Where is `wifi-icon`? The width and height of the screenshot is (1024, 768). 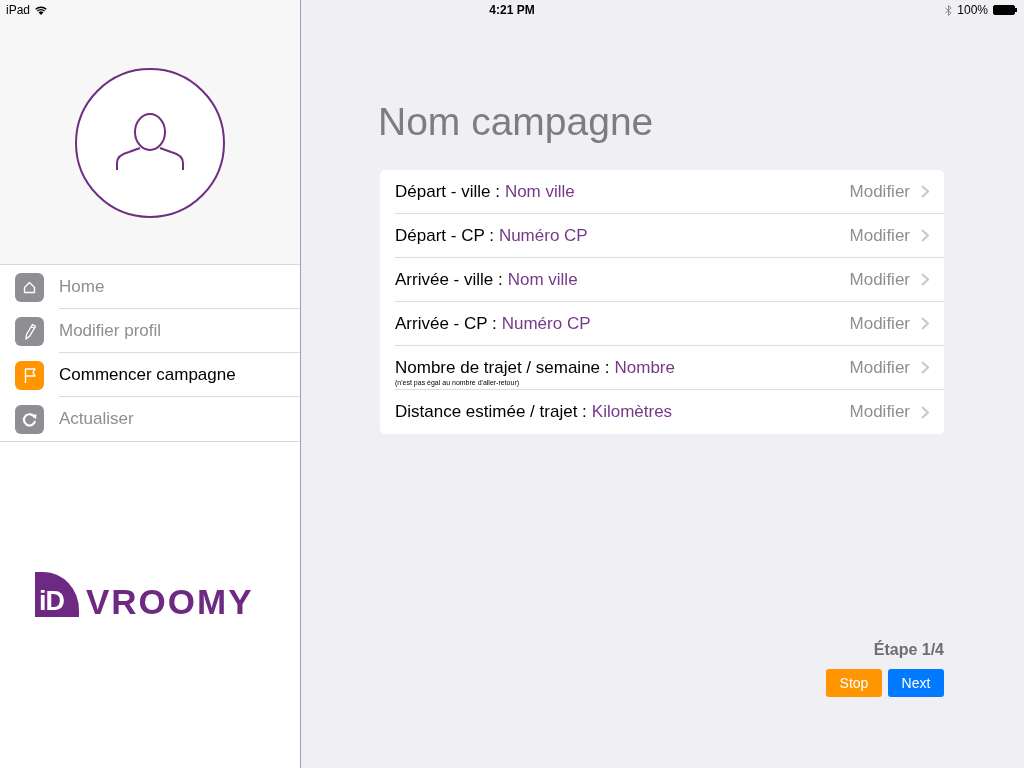
wifi-icon is located at coordinates (41, 10).